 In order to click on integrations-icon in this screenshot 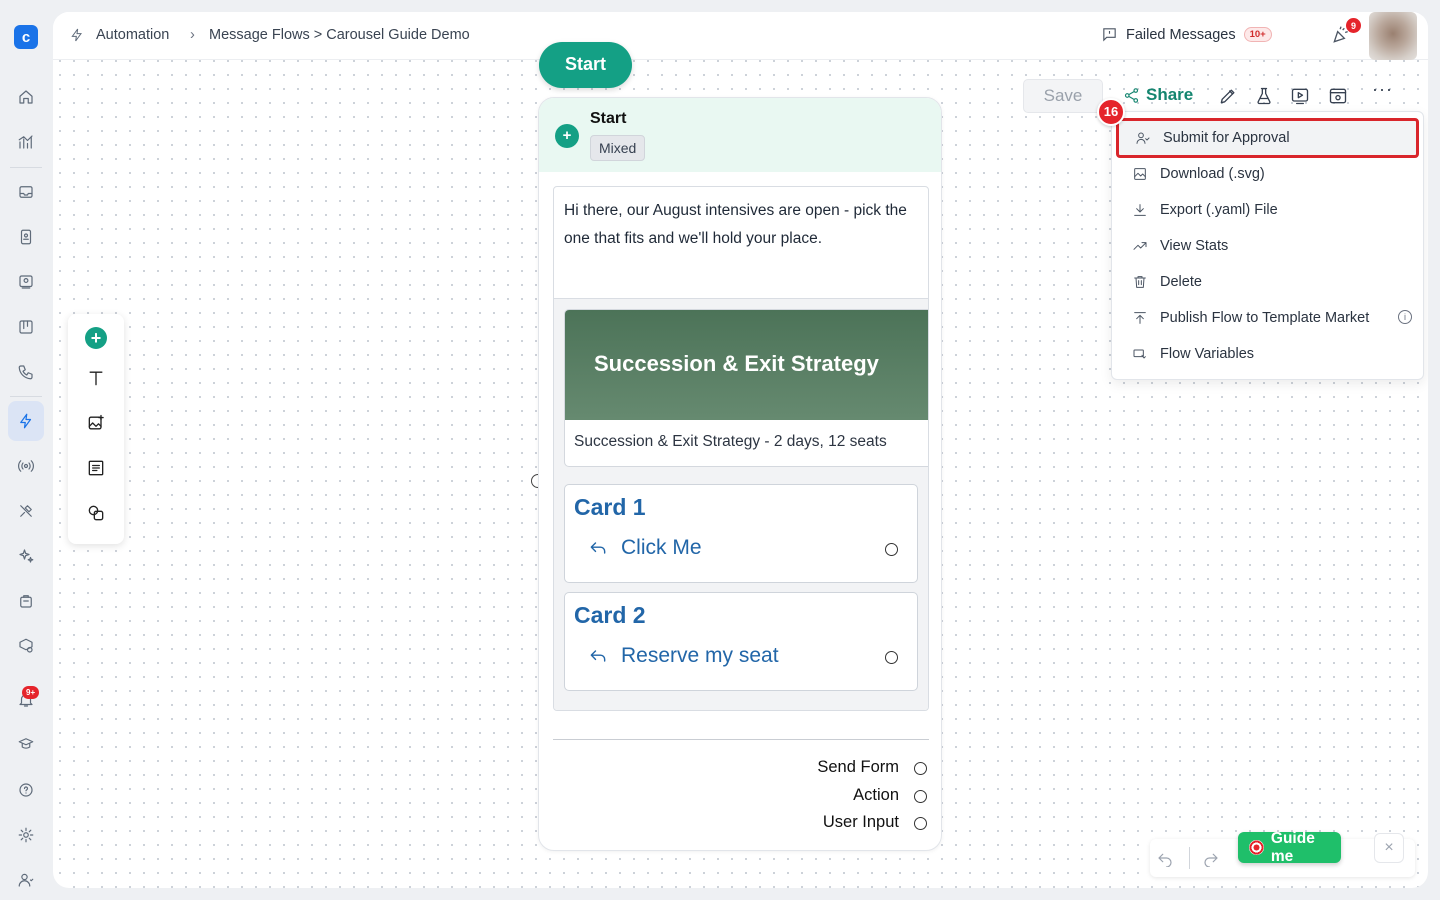, I will do `click(26, 646)`.